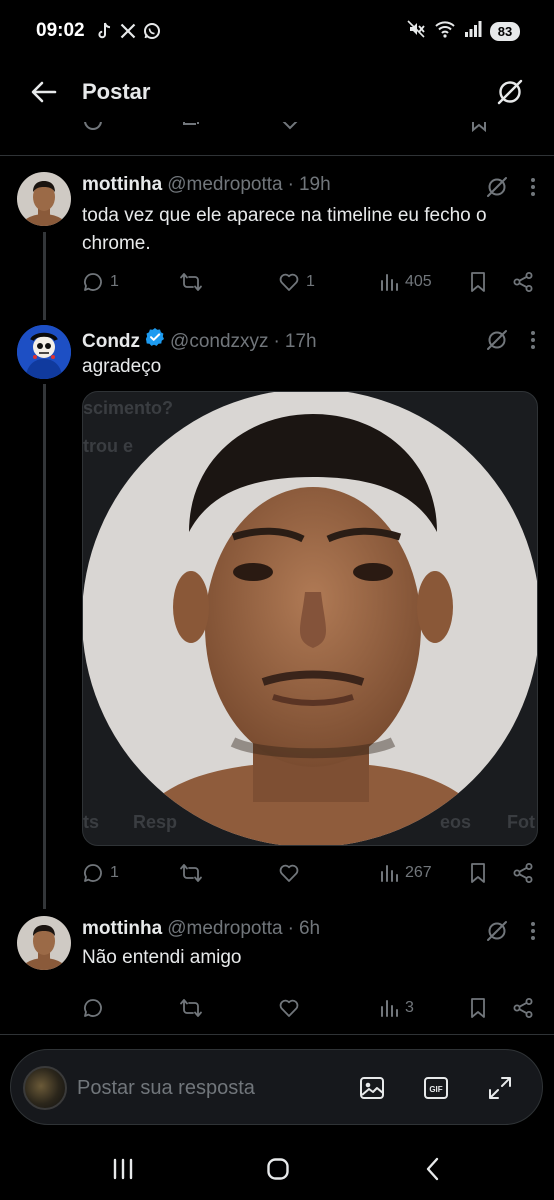 The width and height of the screenshot is (554, 1200). What do you see at coordinates (152, 31) in the screenshot?
I see `whatsapp-icon` at bounding box center [152, 31].